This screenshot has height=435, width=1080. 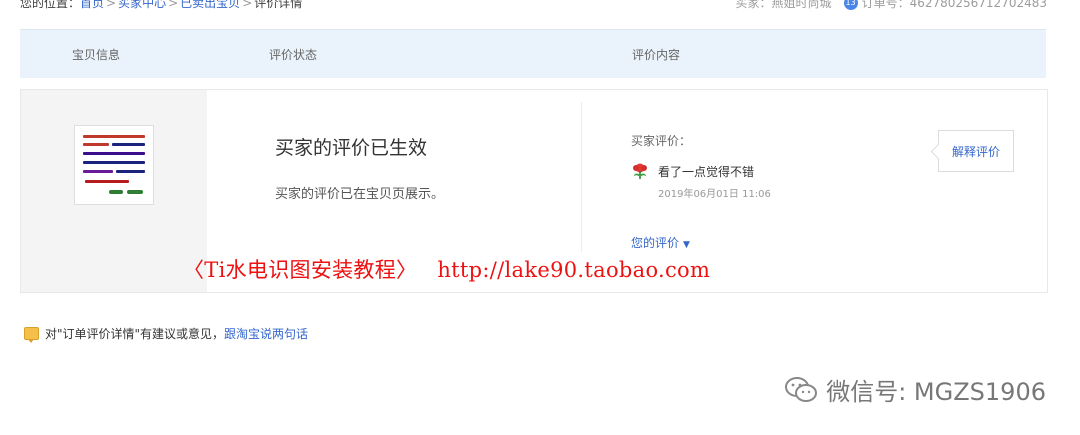 I want to click on item-thumbnail-image, so click(x=114, y=165).